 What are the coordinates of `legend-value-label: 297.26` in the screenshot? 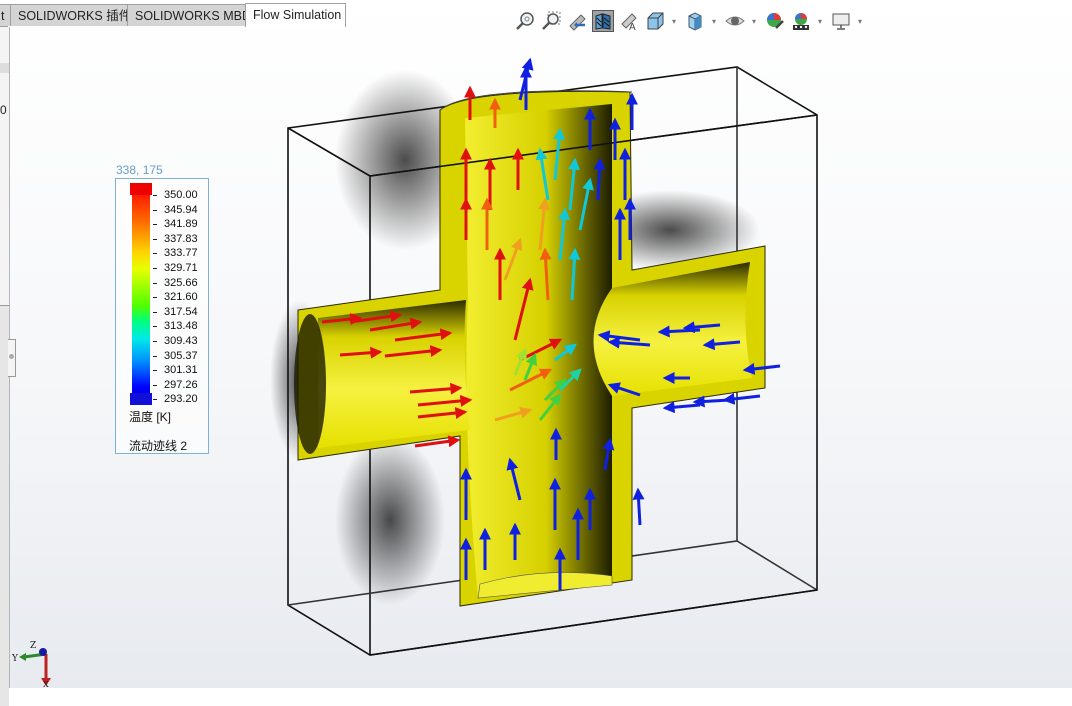 It's located at (181, 384).